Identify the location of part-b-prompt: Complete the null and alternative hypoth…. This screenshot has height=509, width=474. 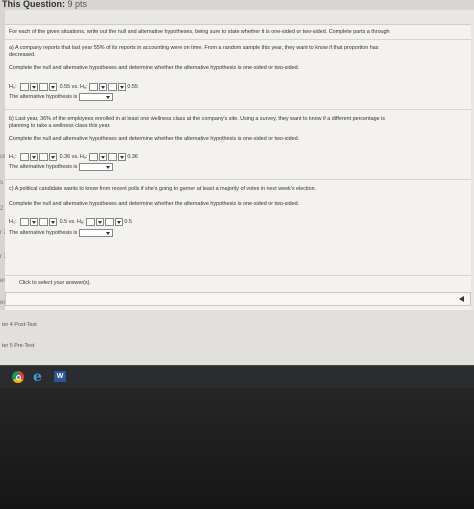
(154, 139).